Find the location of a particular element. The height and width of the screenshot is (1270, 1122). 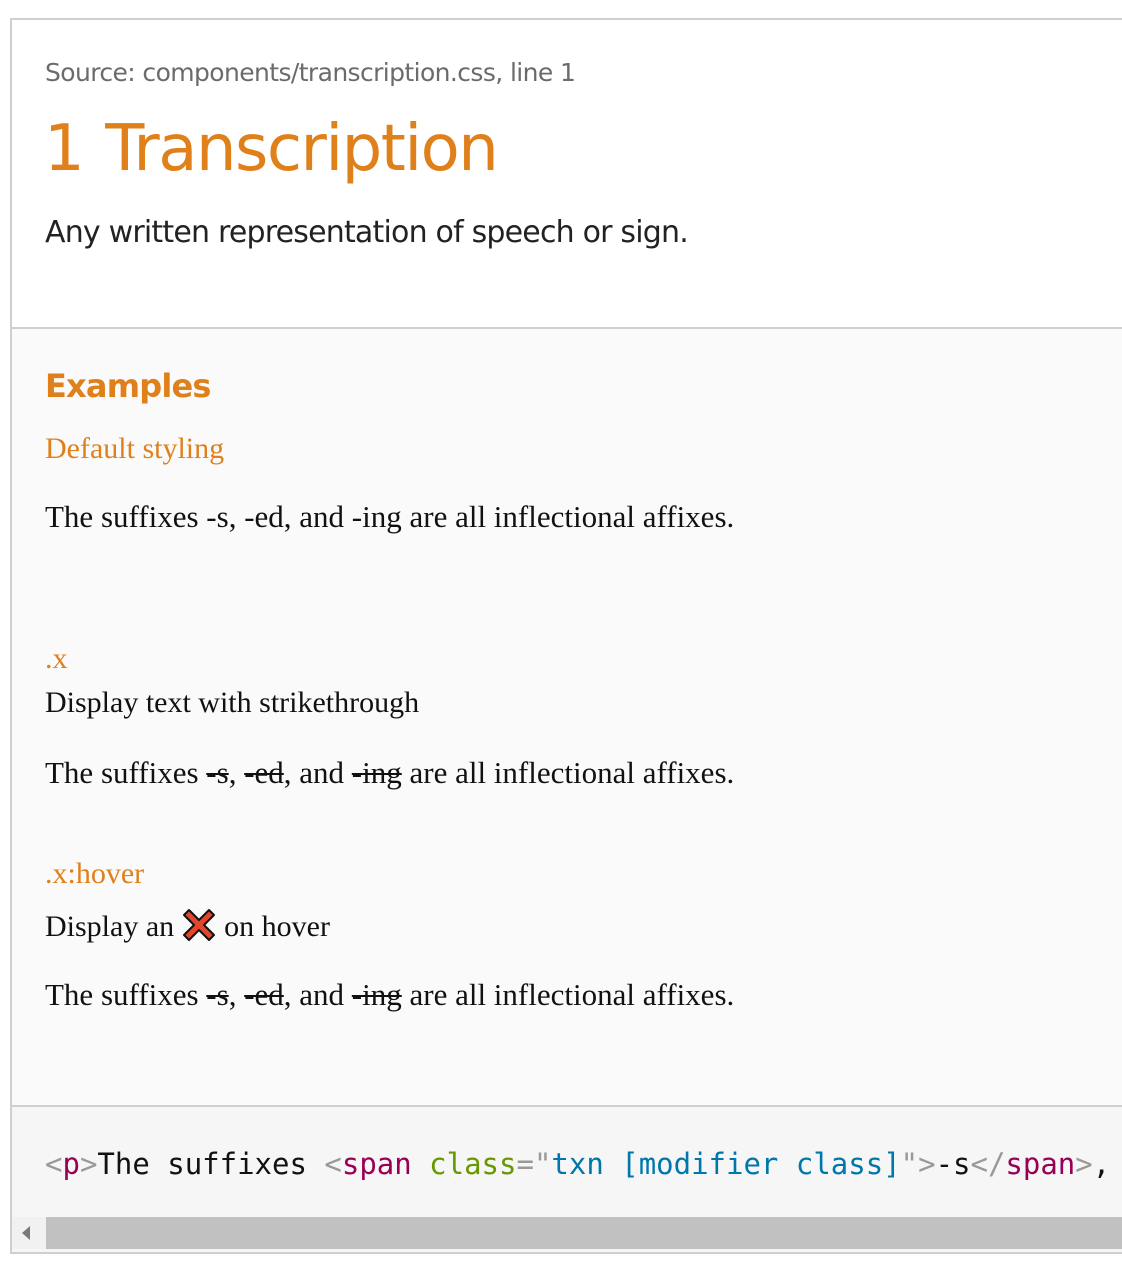

x-hover-modifier-label: .x:hover is located at coordinates (95, 873).